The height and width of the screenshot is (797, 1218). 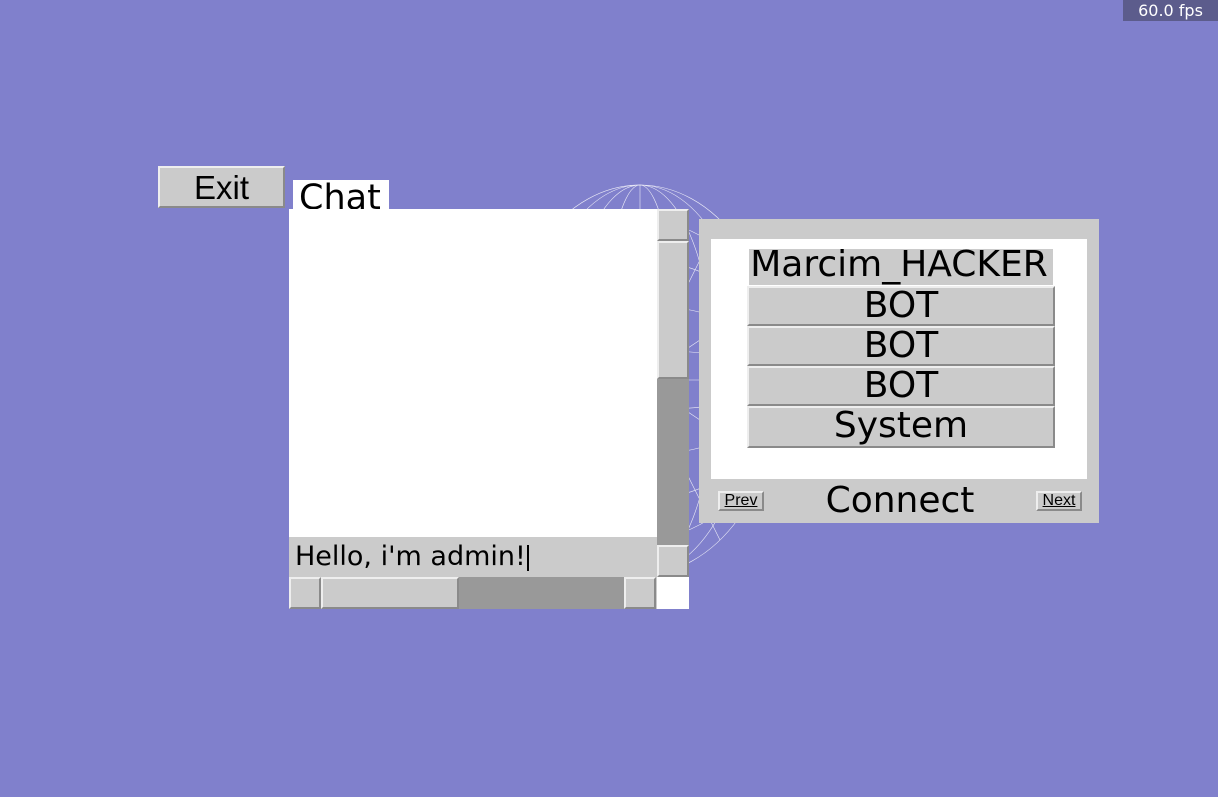 What do you see at coordinates (1059, 501) in the screenshot?
I see `next-button: Next` at bounding box center [1059, 501].